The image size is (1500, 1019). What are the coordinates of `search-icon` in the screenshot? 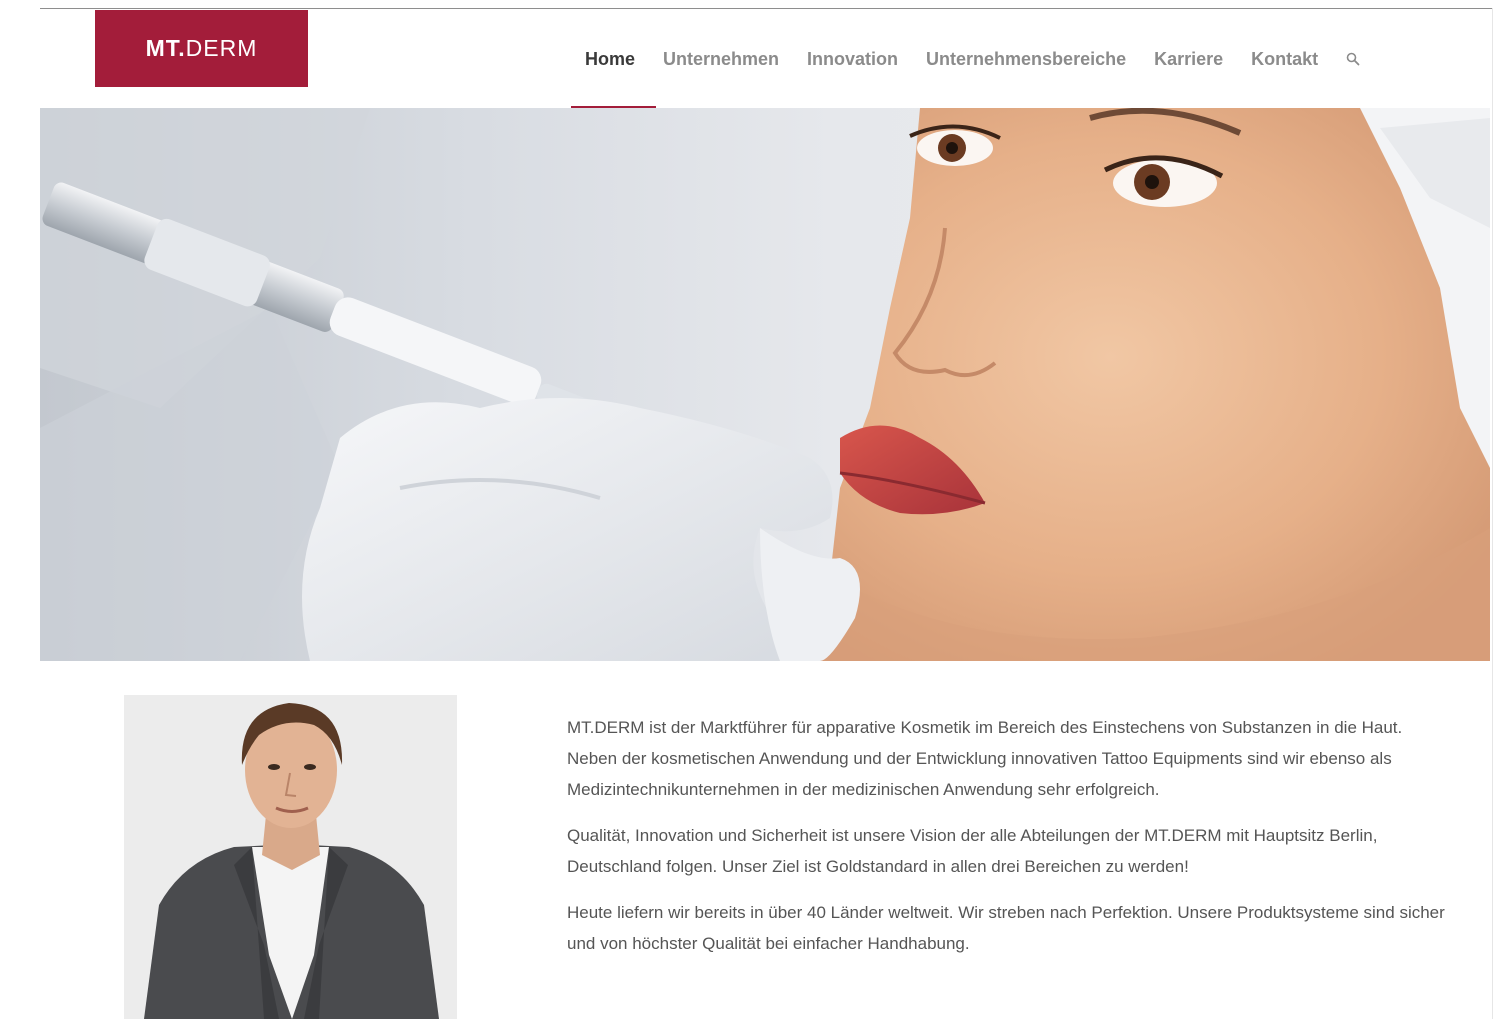 It's located at (1353, 59).